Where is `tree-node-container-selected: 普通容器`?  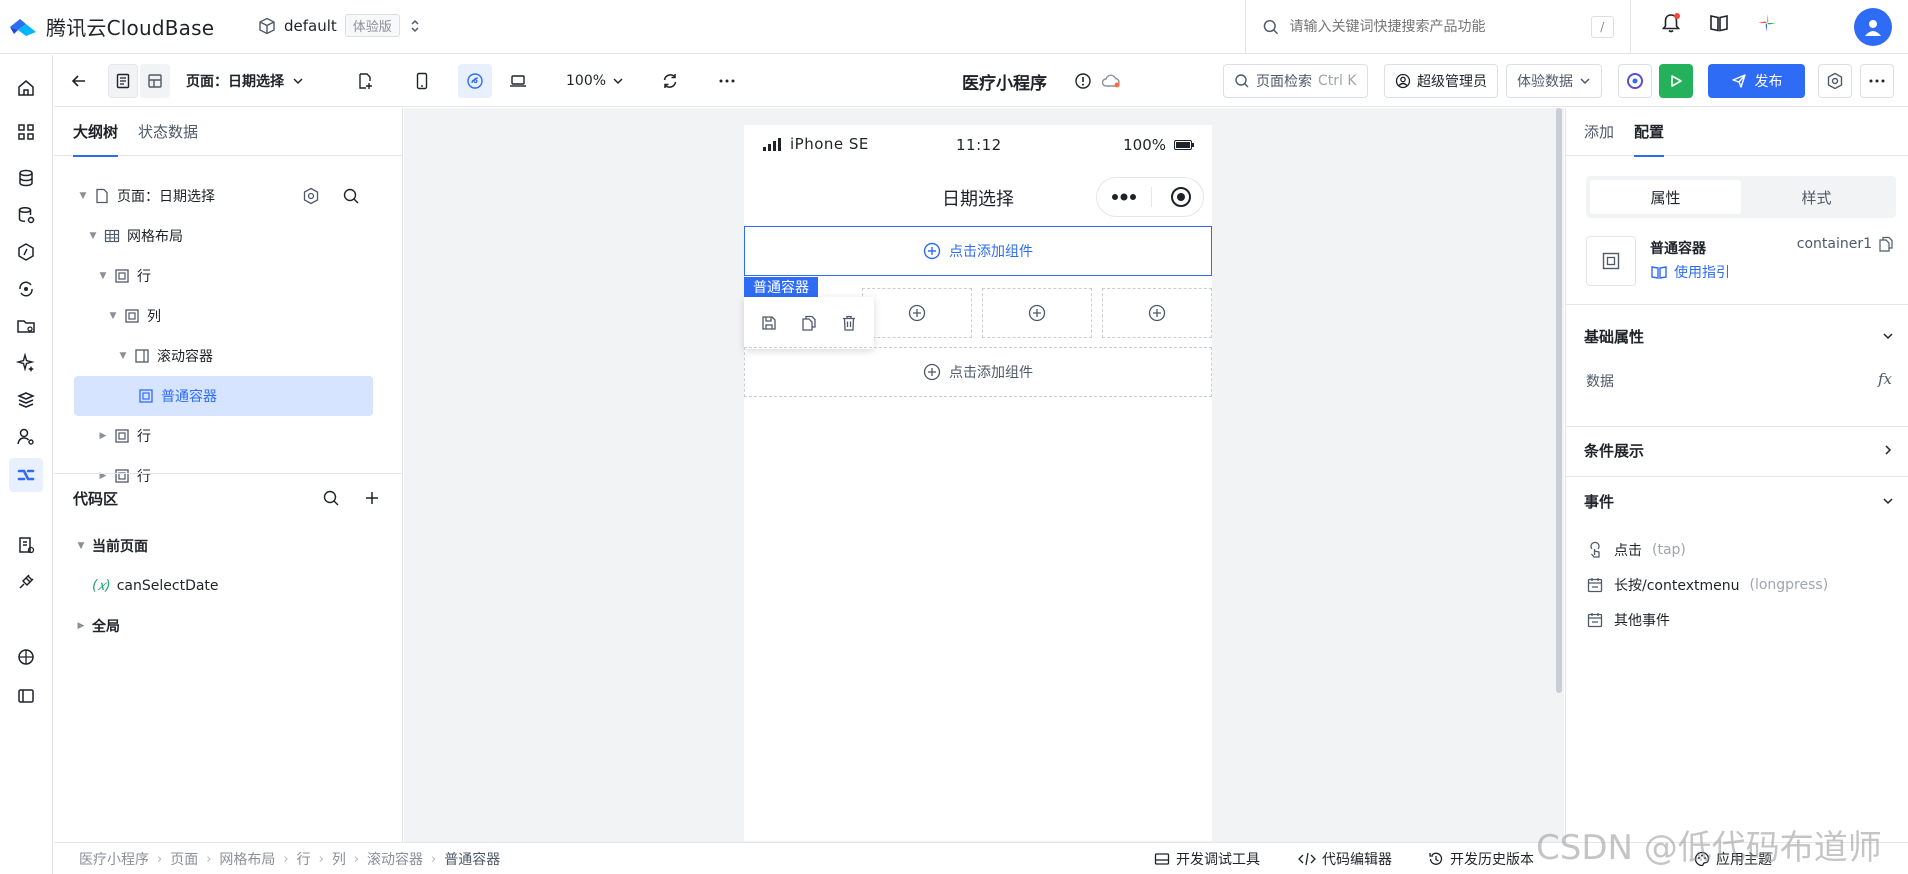 tree-node-container-selected: 普通容器 is located at coordinates (223, 396).